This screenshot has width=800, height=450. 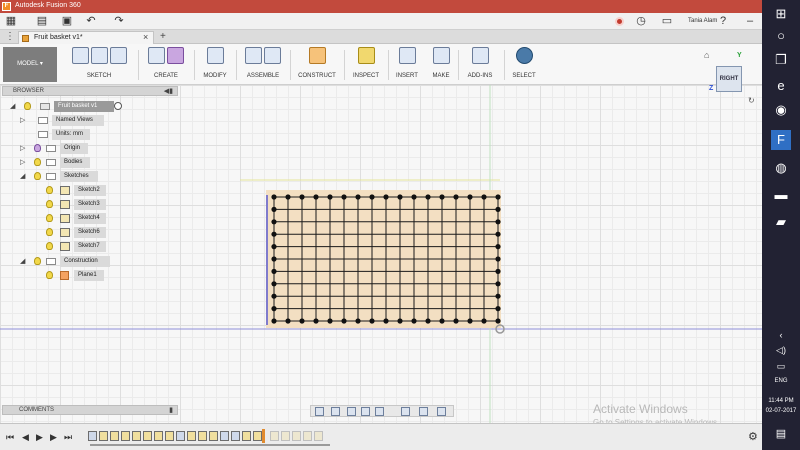 What do you see at coordinates (30, 64) in the screenshot?
I see `workspace-switcher: MODEL ▾` at bounding box center [30, 64].